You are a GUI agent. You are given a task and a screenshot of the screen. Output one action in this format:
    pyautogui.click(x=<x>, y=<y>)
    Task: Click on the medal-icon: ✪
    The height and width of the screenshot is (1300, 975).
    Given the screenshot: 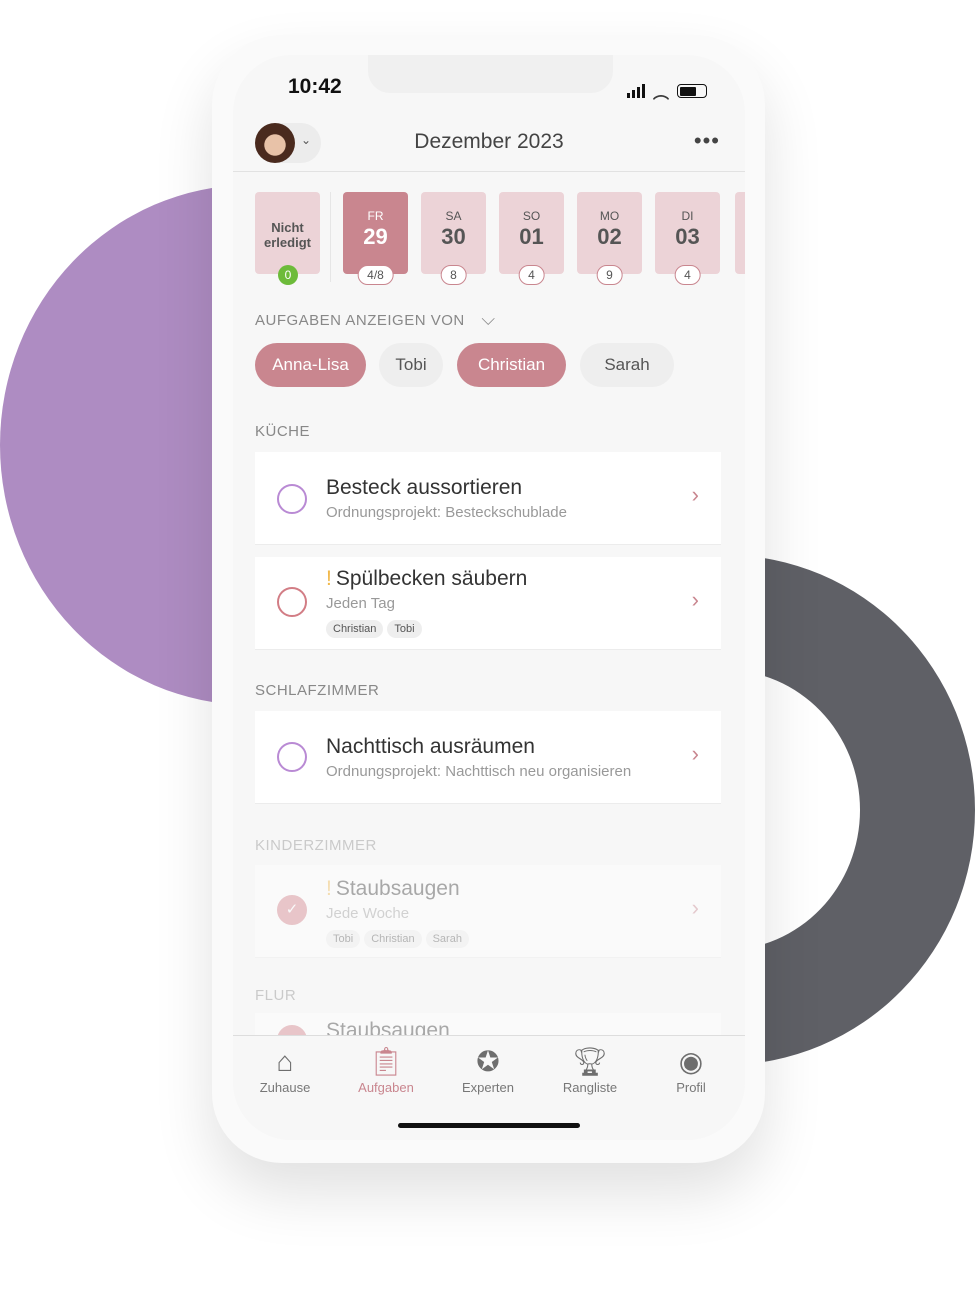 What is the action you would take?
    pyautogui.click(x=488, y=1061)
    